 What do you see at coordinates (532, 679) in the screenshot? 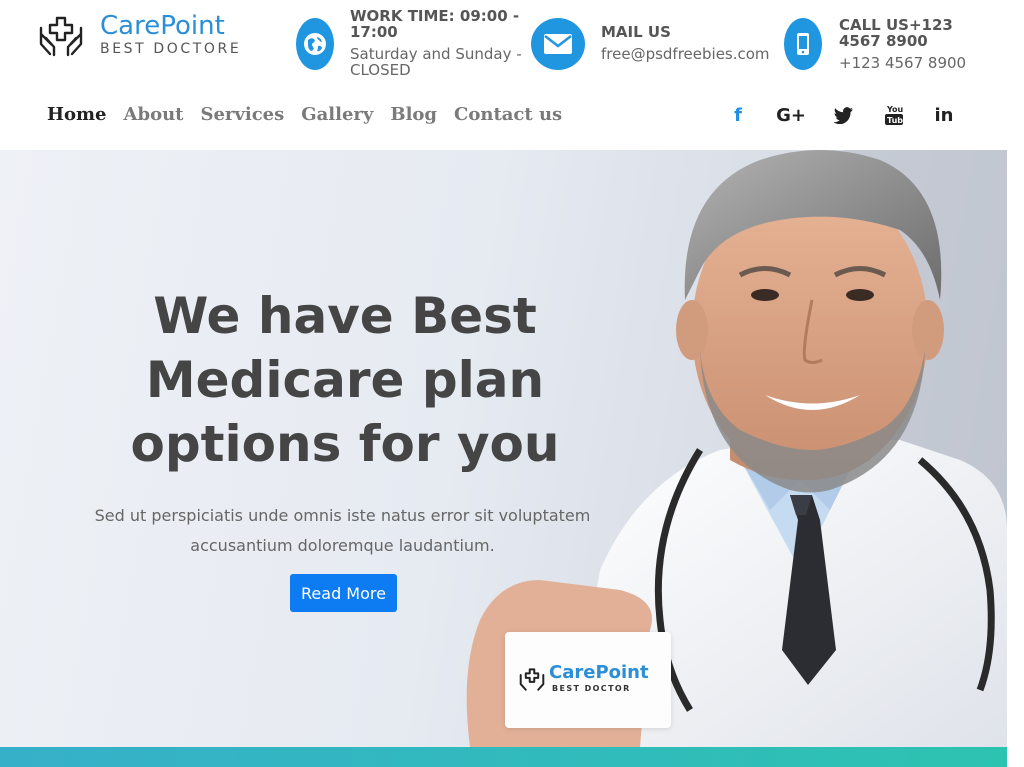
I see `card-logo-icon` at bounding box center [532, 679].